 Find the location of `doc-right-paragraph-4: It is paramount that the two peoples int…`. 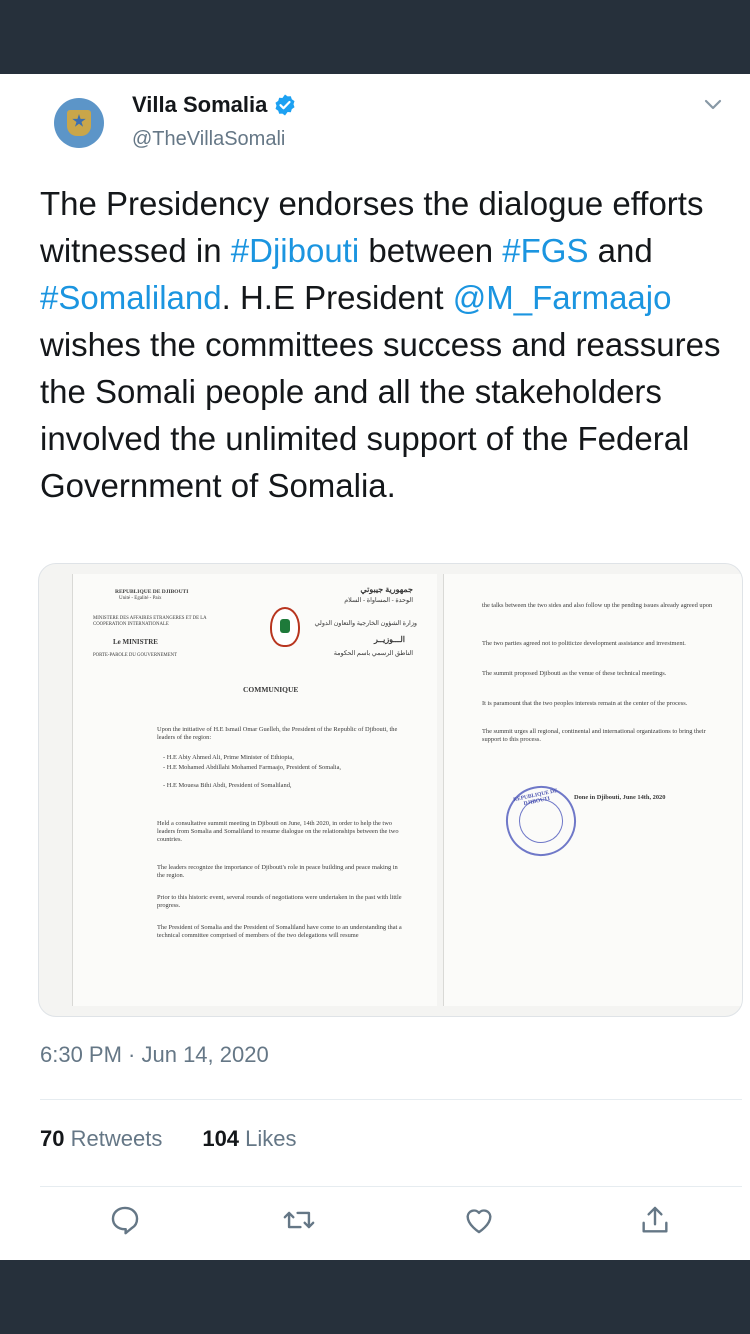

doc-right-paragraph-4: It is paramount that the two peoples int… is located at coordinates (585, 703).